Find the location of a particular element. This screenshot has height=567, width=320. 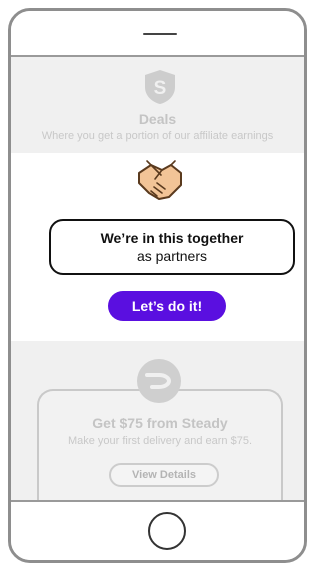

svg-text: S is located at coordinates (160, 88).